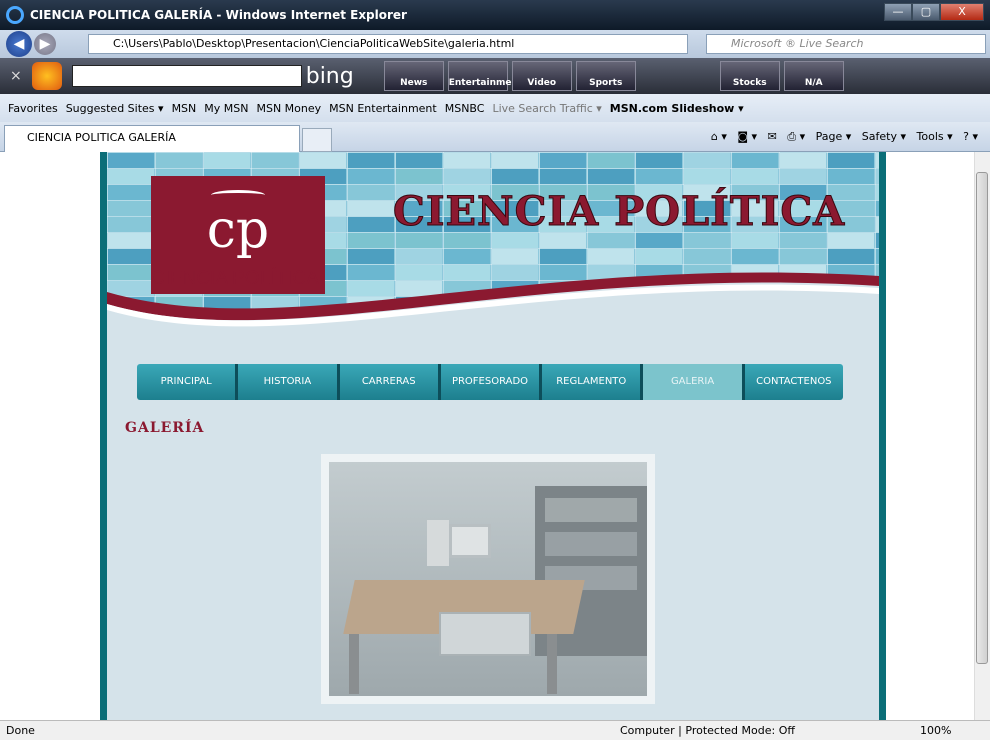  Describe the element at coordinates (772, 136) in the screenshot. I see `mail-icon: ✉` at that location.